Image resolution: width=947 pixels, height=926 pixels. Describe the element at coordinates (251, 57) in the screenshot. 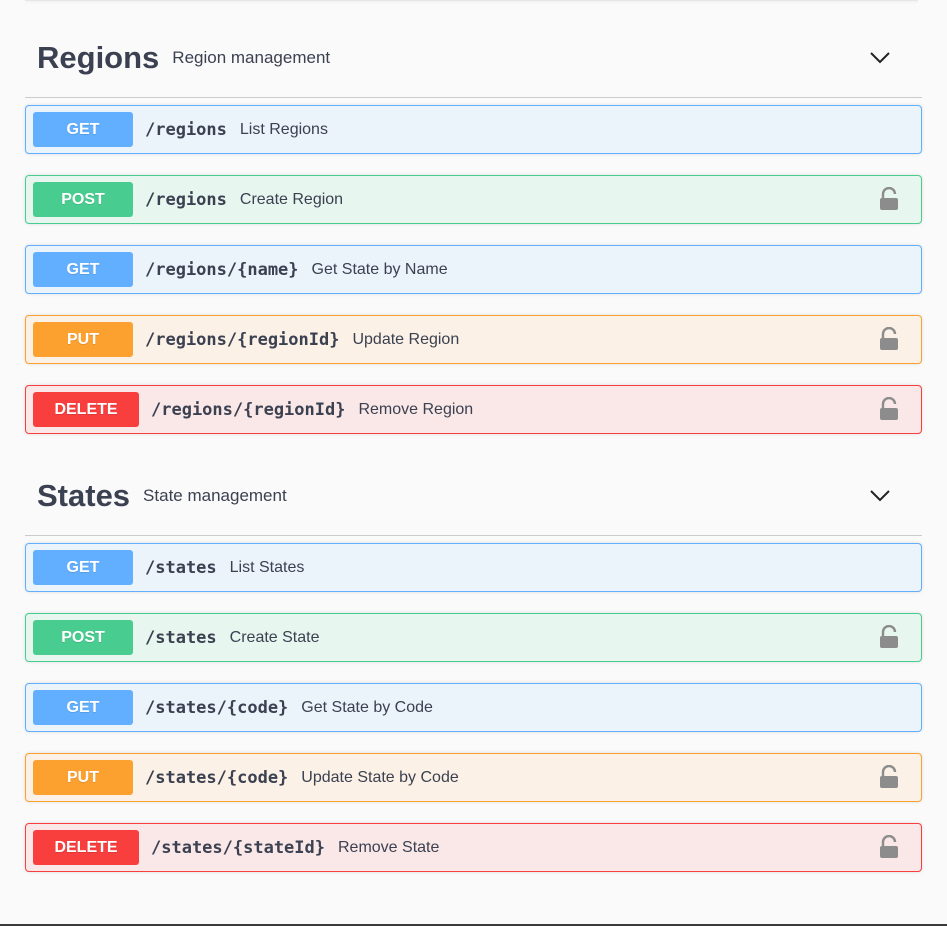

I see `section-description: Region management` at that location.